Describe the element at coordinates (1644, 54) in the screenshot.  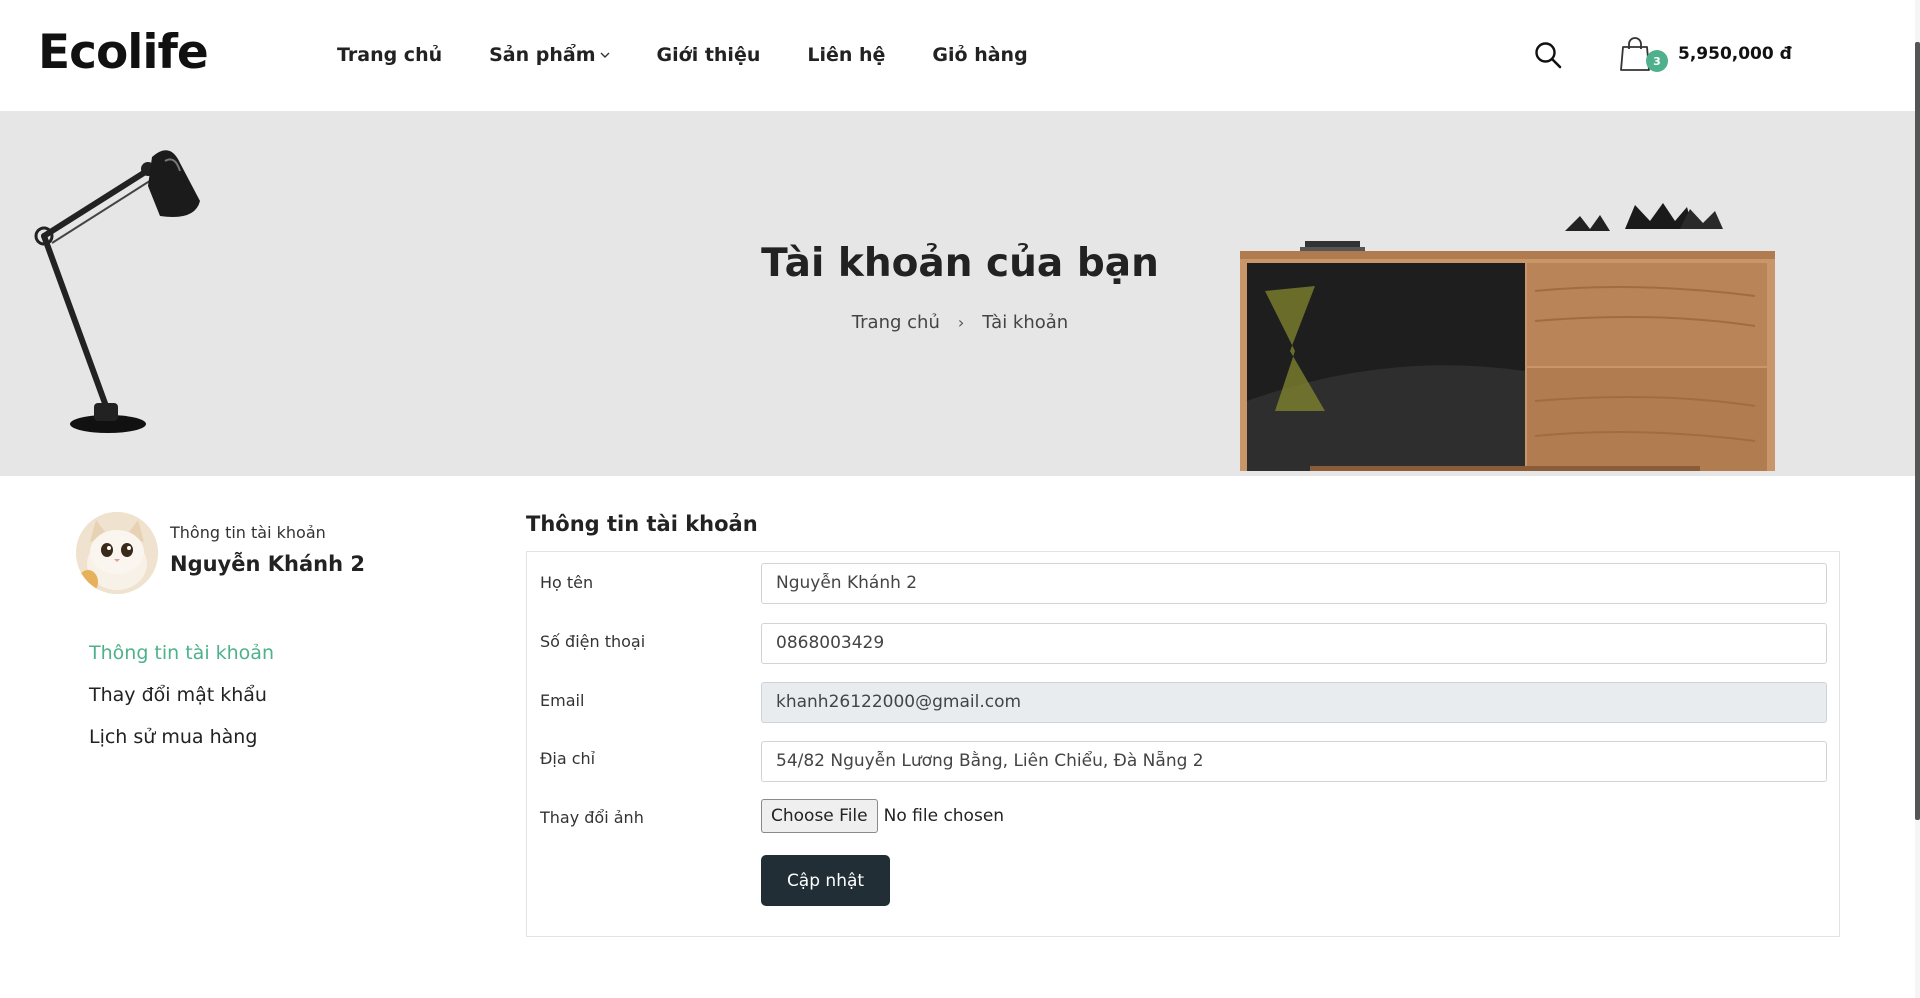
I see `shopping-bag-icon: 3` at that location.